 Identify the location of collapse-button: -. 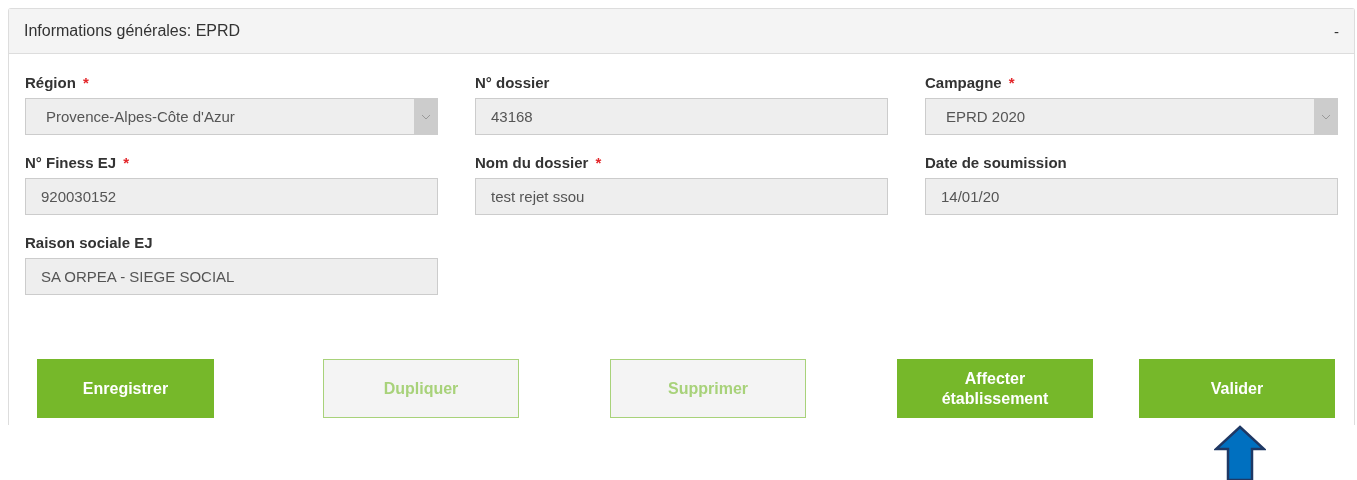
(1336, 31).